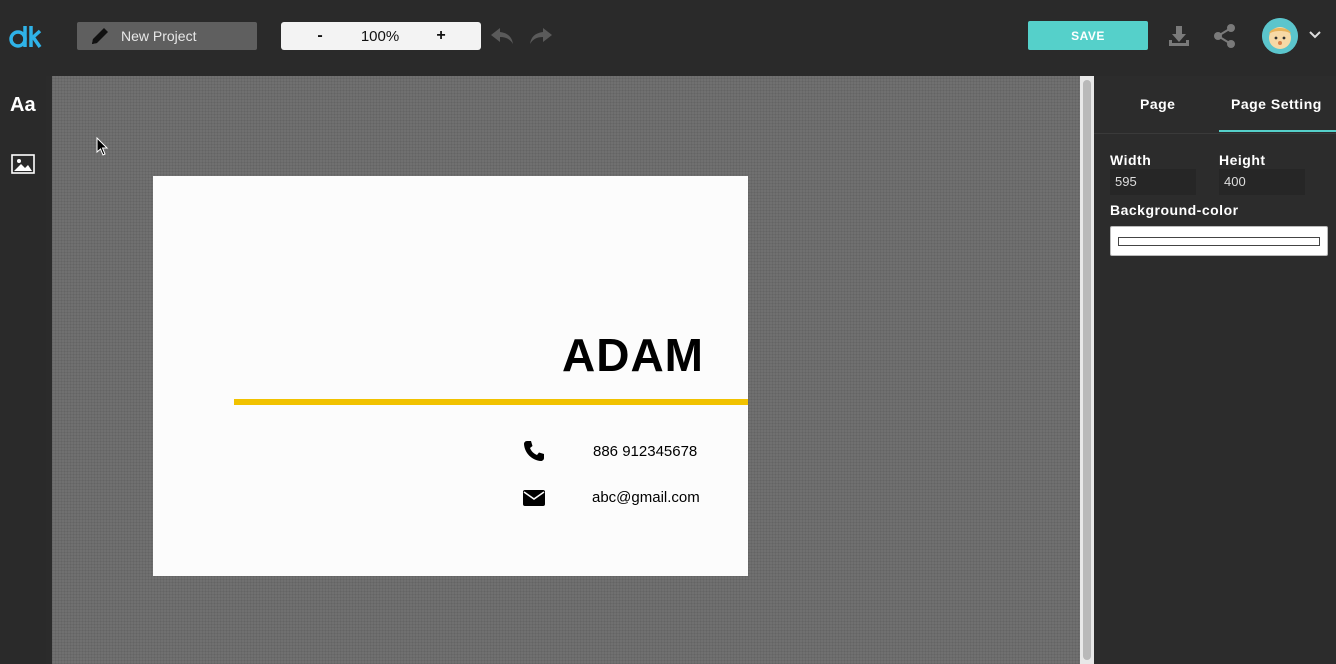 Image resolution: width=1336 pixels, height=664 pixels. What do you see at coordinates (1276, 104) in the screenshot?
I see `tab-page-setting: Page Setting` at bounding box center [1276, 104].